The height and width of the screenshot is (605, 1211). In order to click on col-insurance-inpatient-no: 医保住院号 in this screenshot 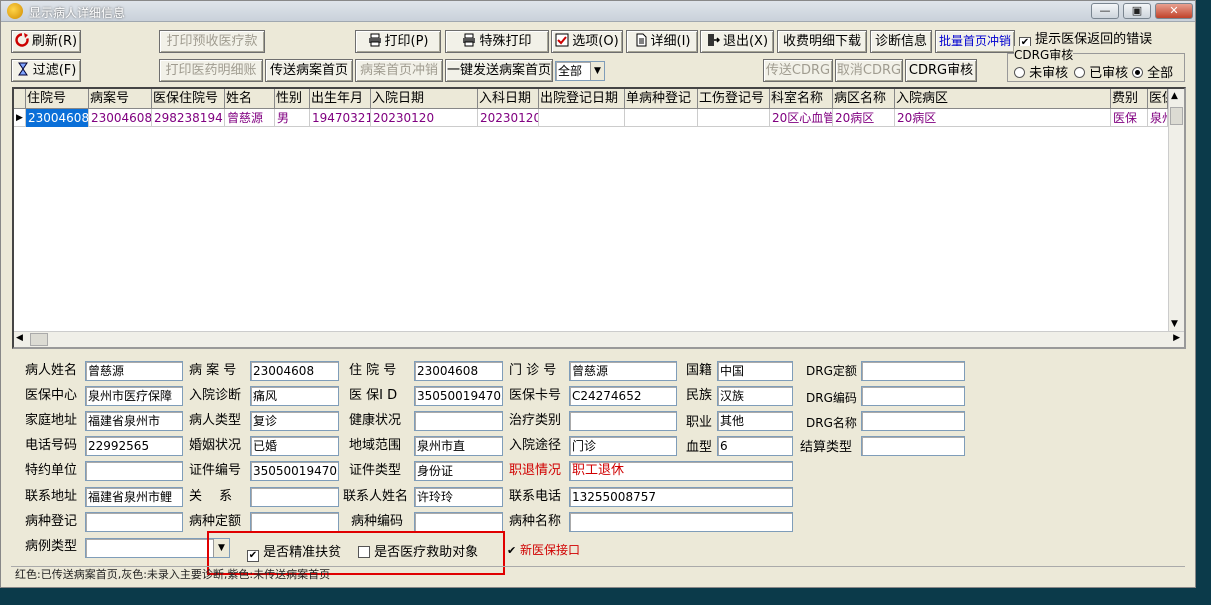, I will do `click(188, 99)`.